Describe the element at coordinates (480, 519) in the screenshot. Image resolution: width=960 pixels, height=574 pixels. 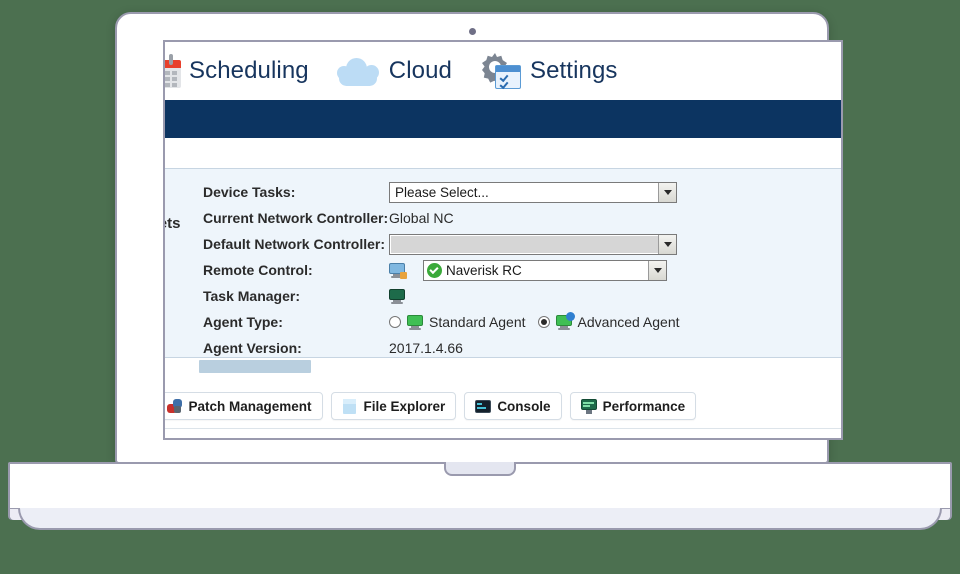
I see `laptop-foot` at that location.